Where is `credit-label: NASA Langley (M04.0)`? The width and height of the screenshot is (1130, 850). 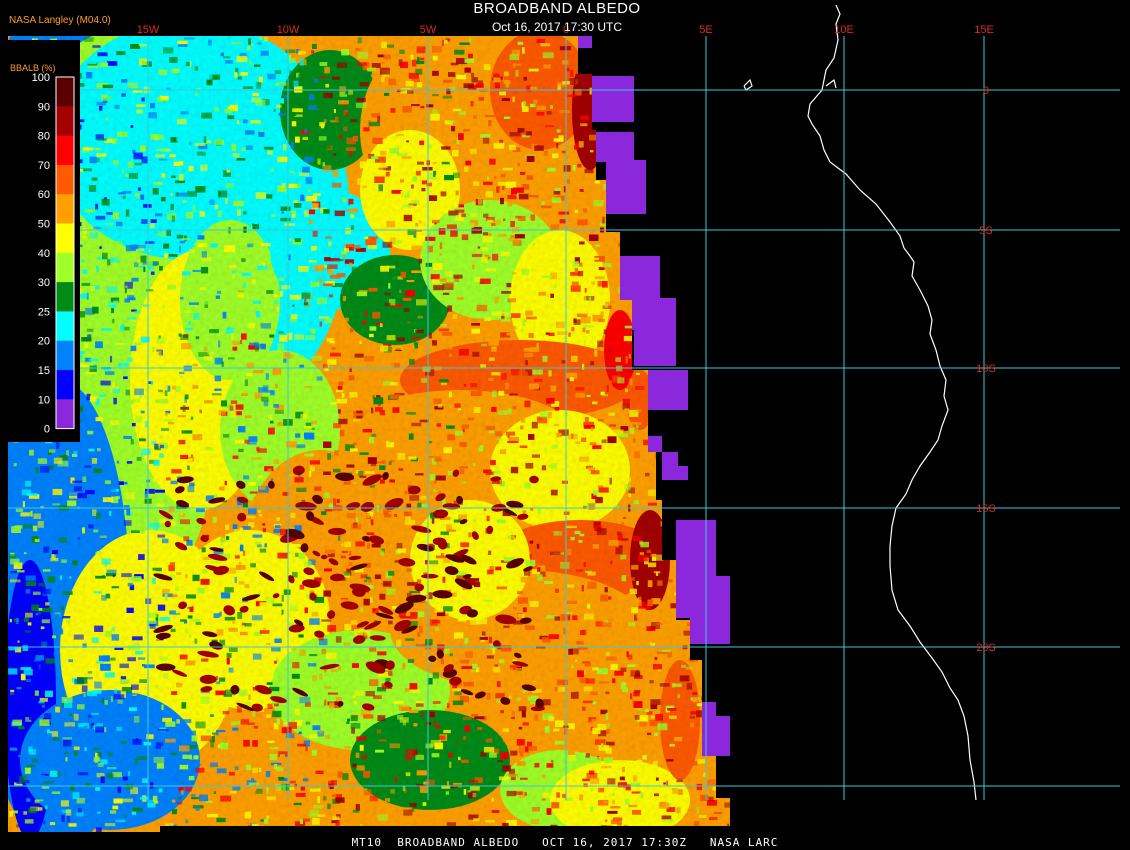 credit-label: NASA Langley (M04.0) is located at coordinates (60, 20).